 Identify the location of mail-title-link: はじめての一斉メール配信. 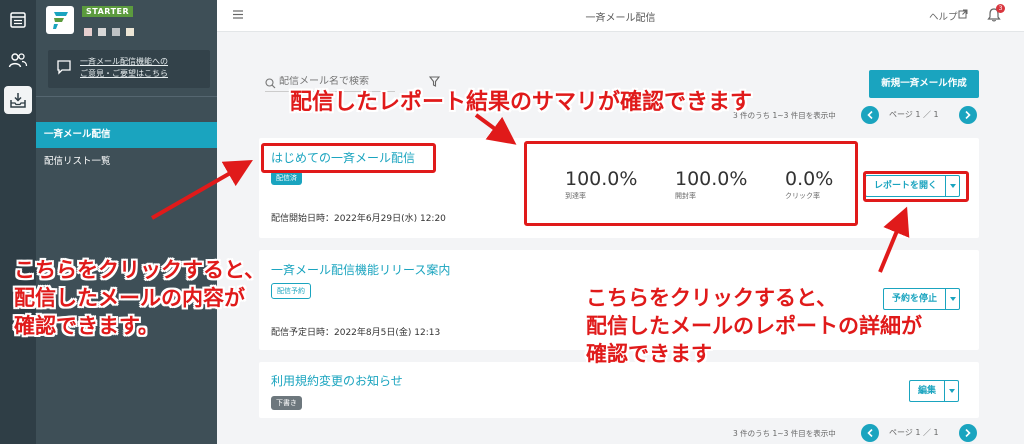
(343, 157).